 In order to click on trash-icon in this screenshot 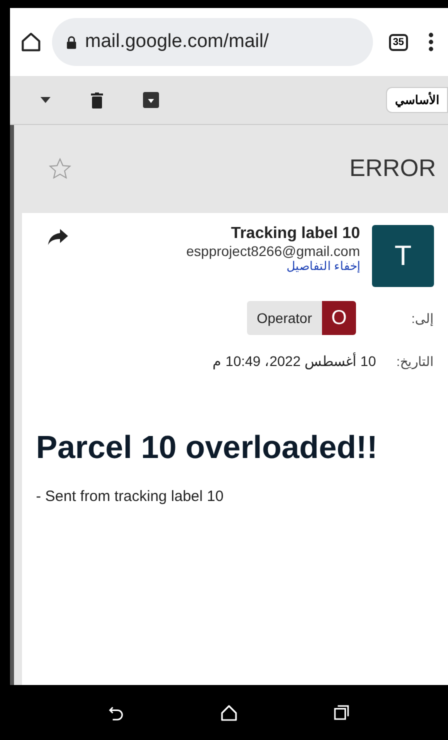, I will do `click(97, 100)`.